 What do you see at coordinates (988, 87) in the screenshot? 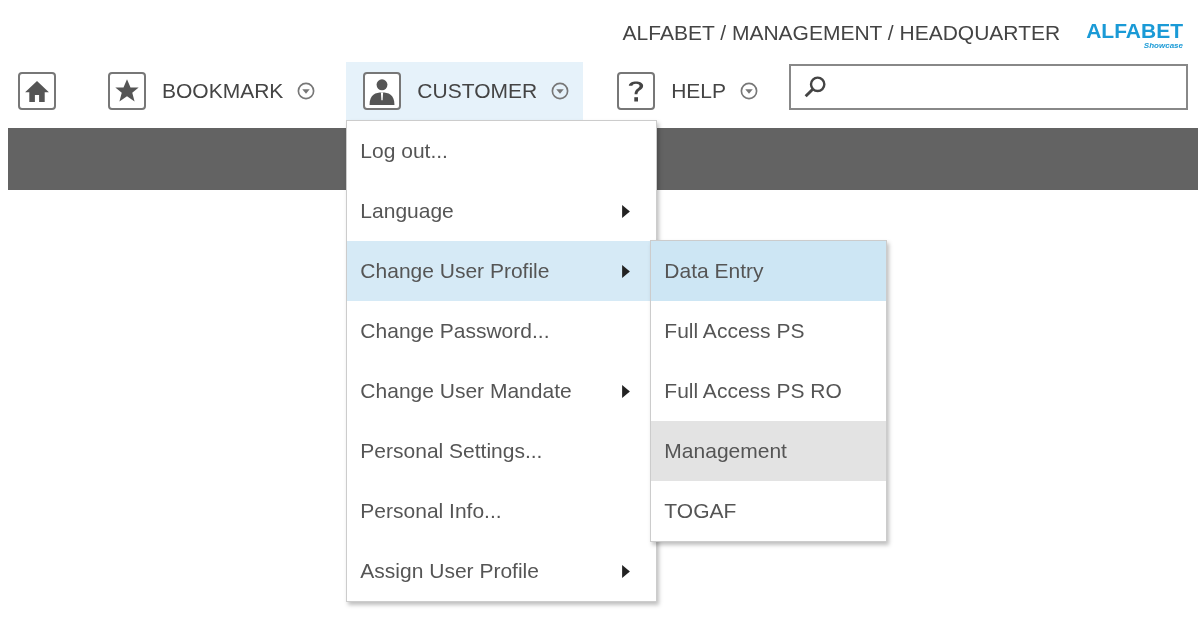
I see `search-field` at bounding box center [988, 87].